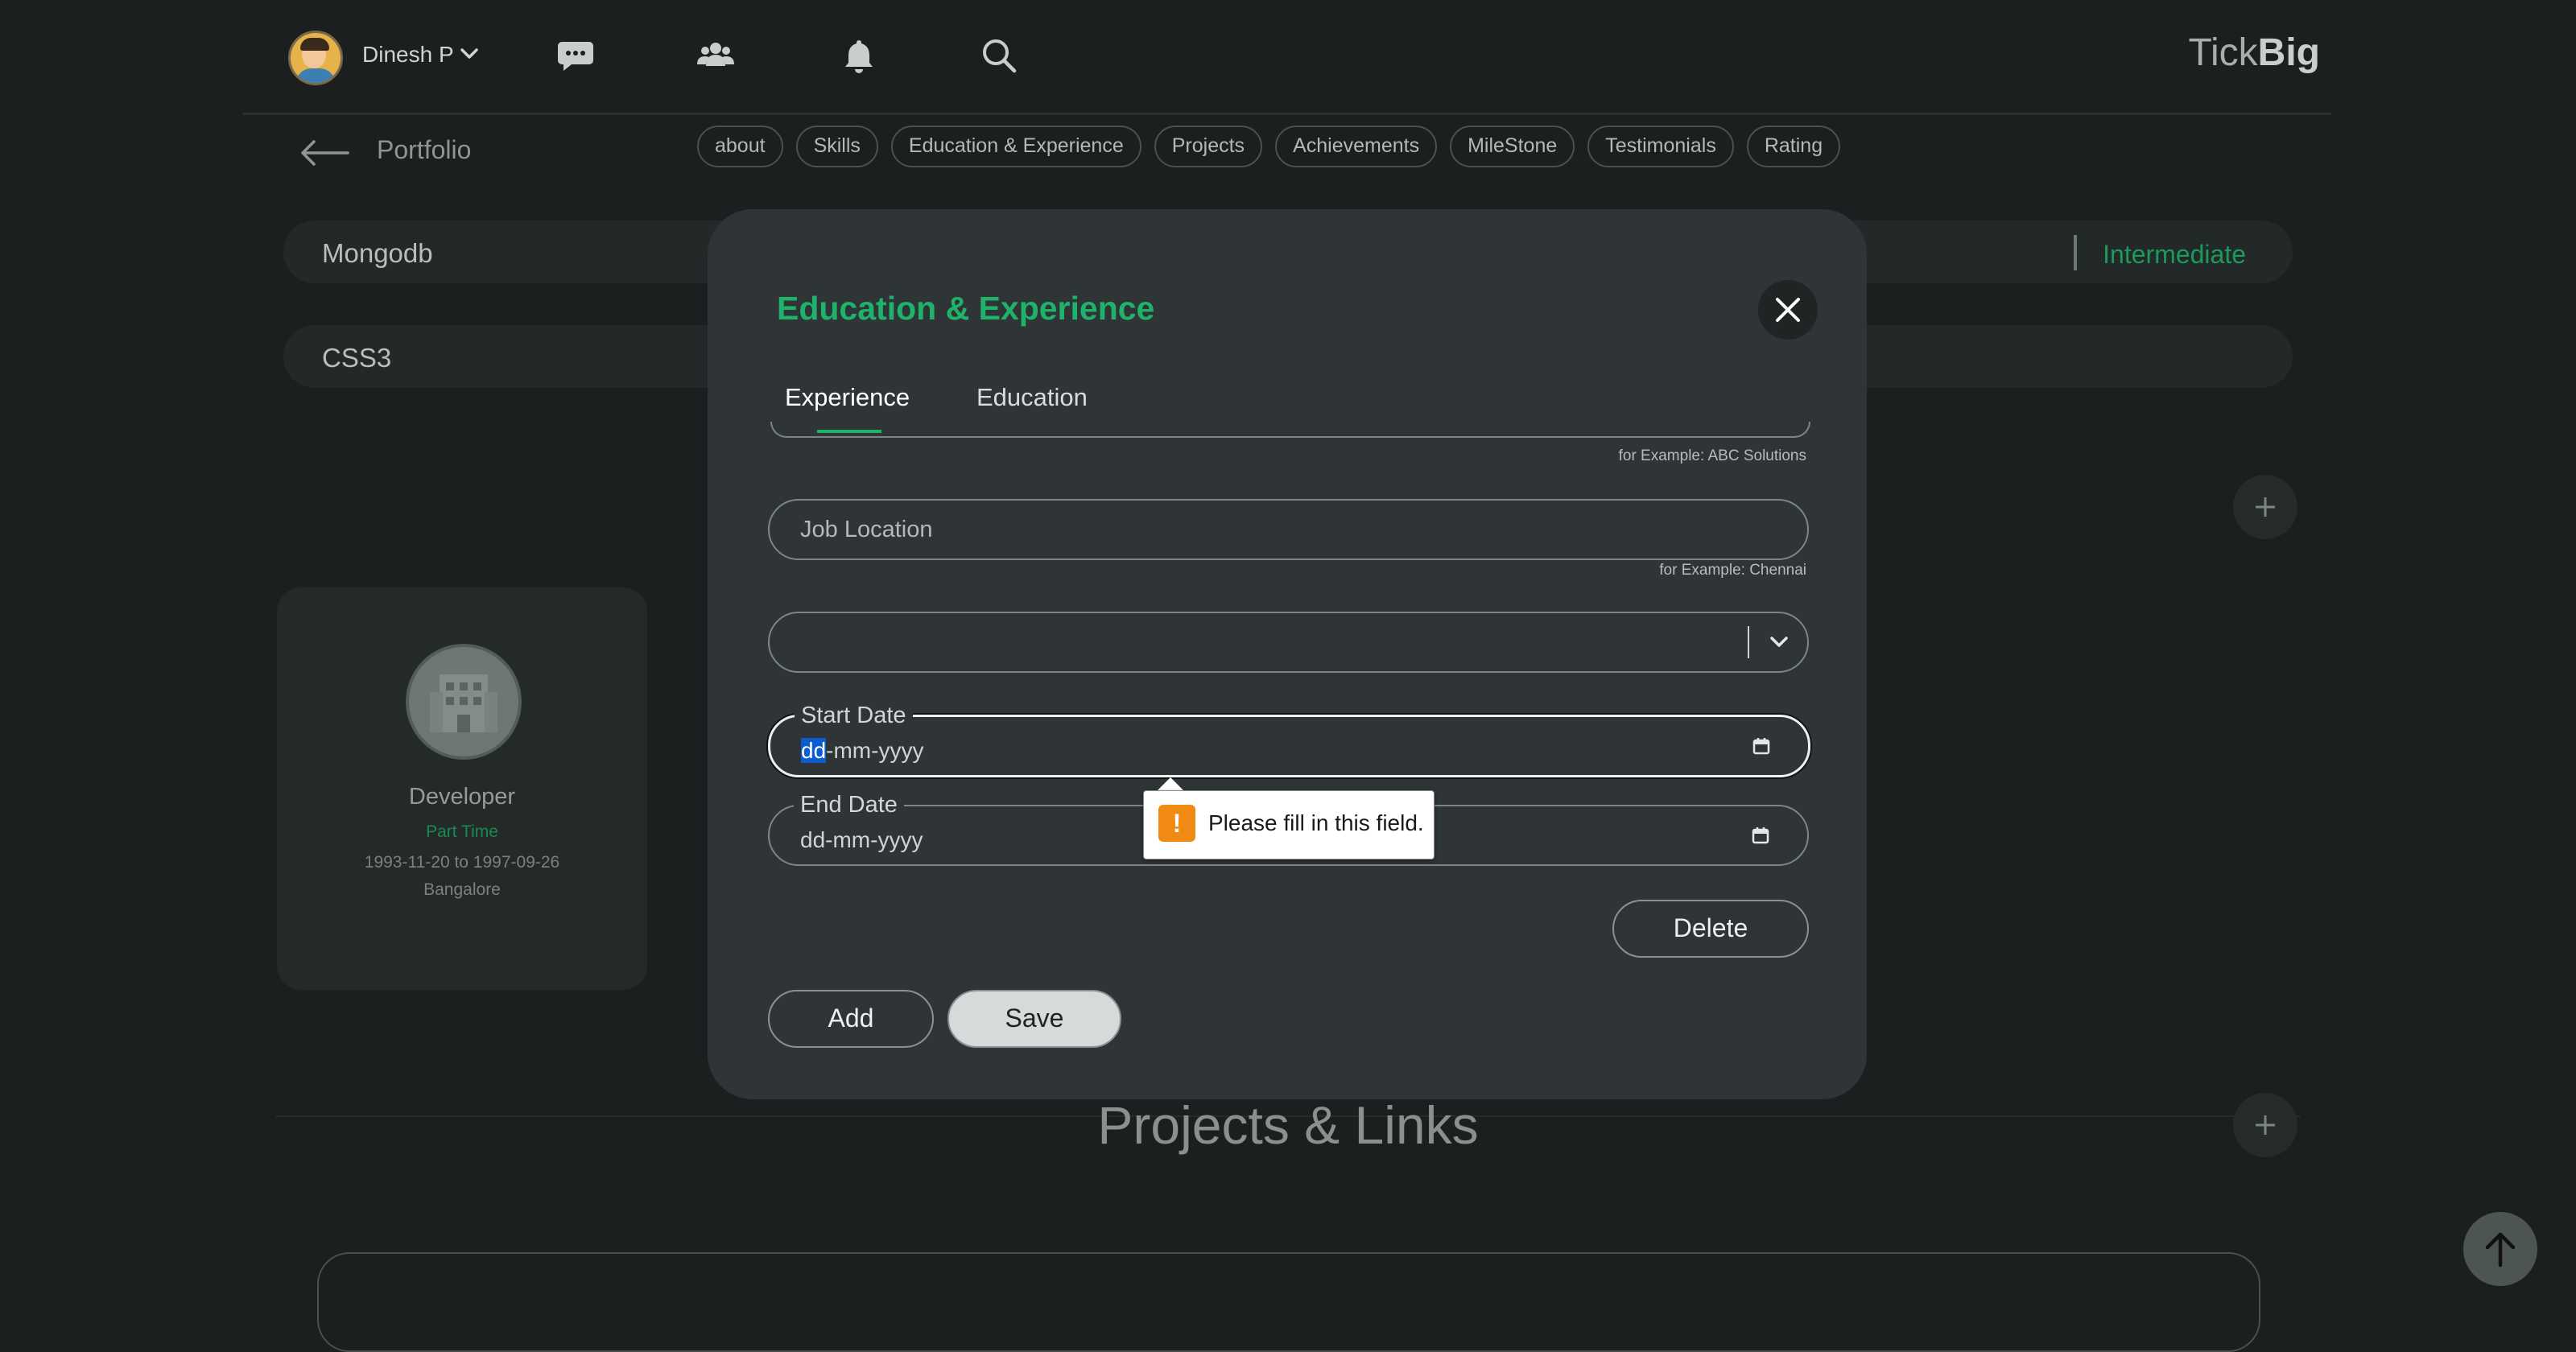  I want to click on employment-type-select, so click(1288, 642).